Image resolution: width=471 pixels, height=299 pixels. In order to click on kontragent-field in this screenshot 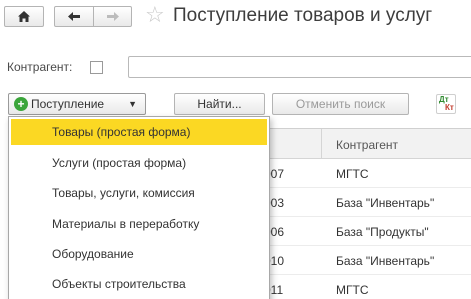, I will do `click(299, 67)`.